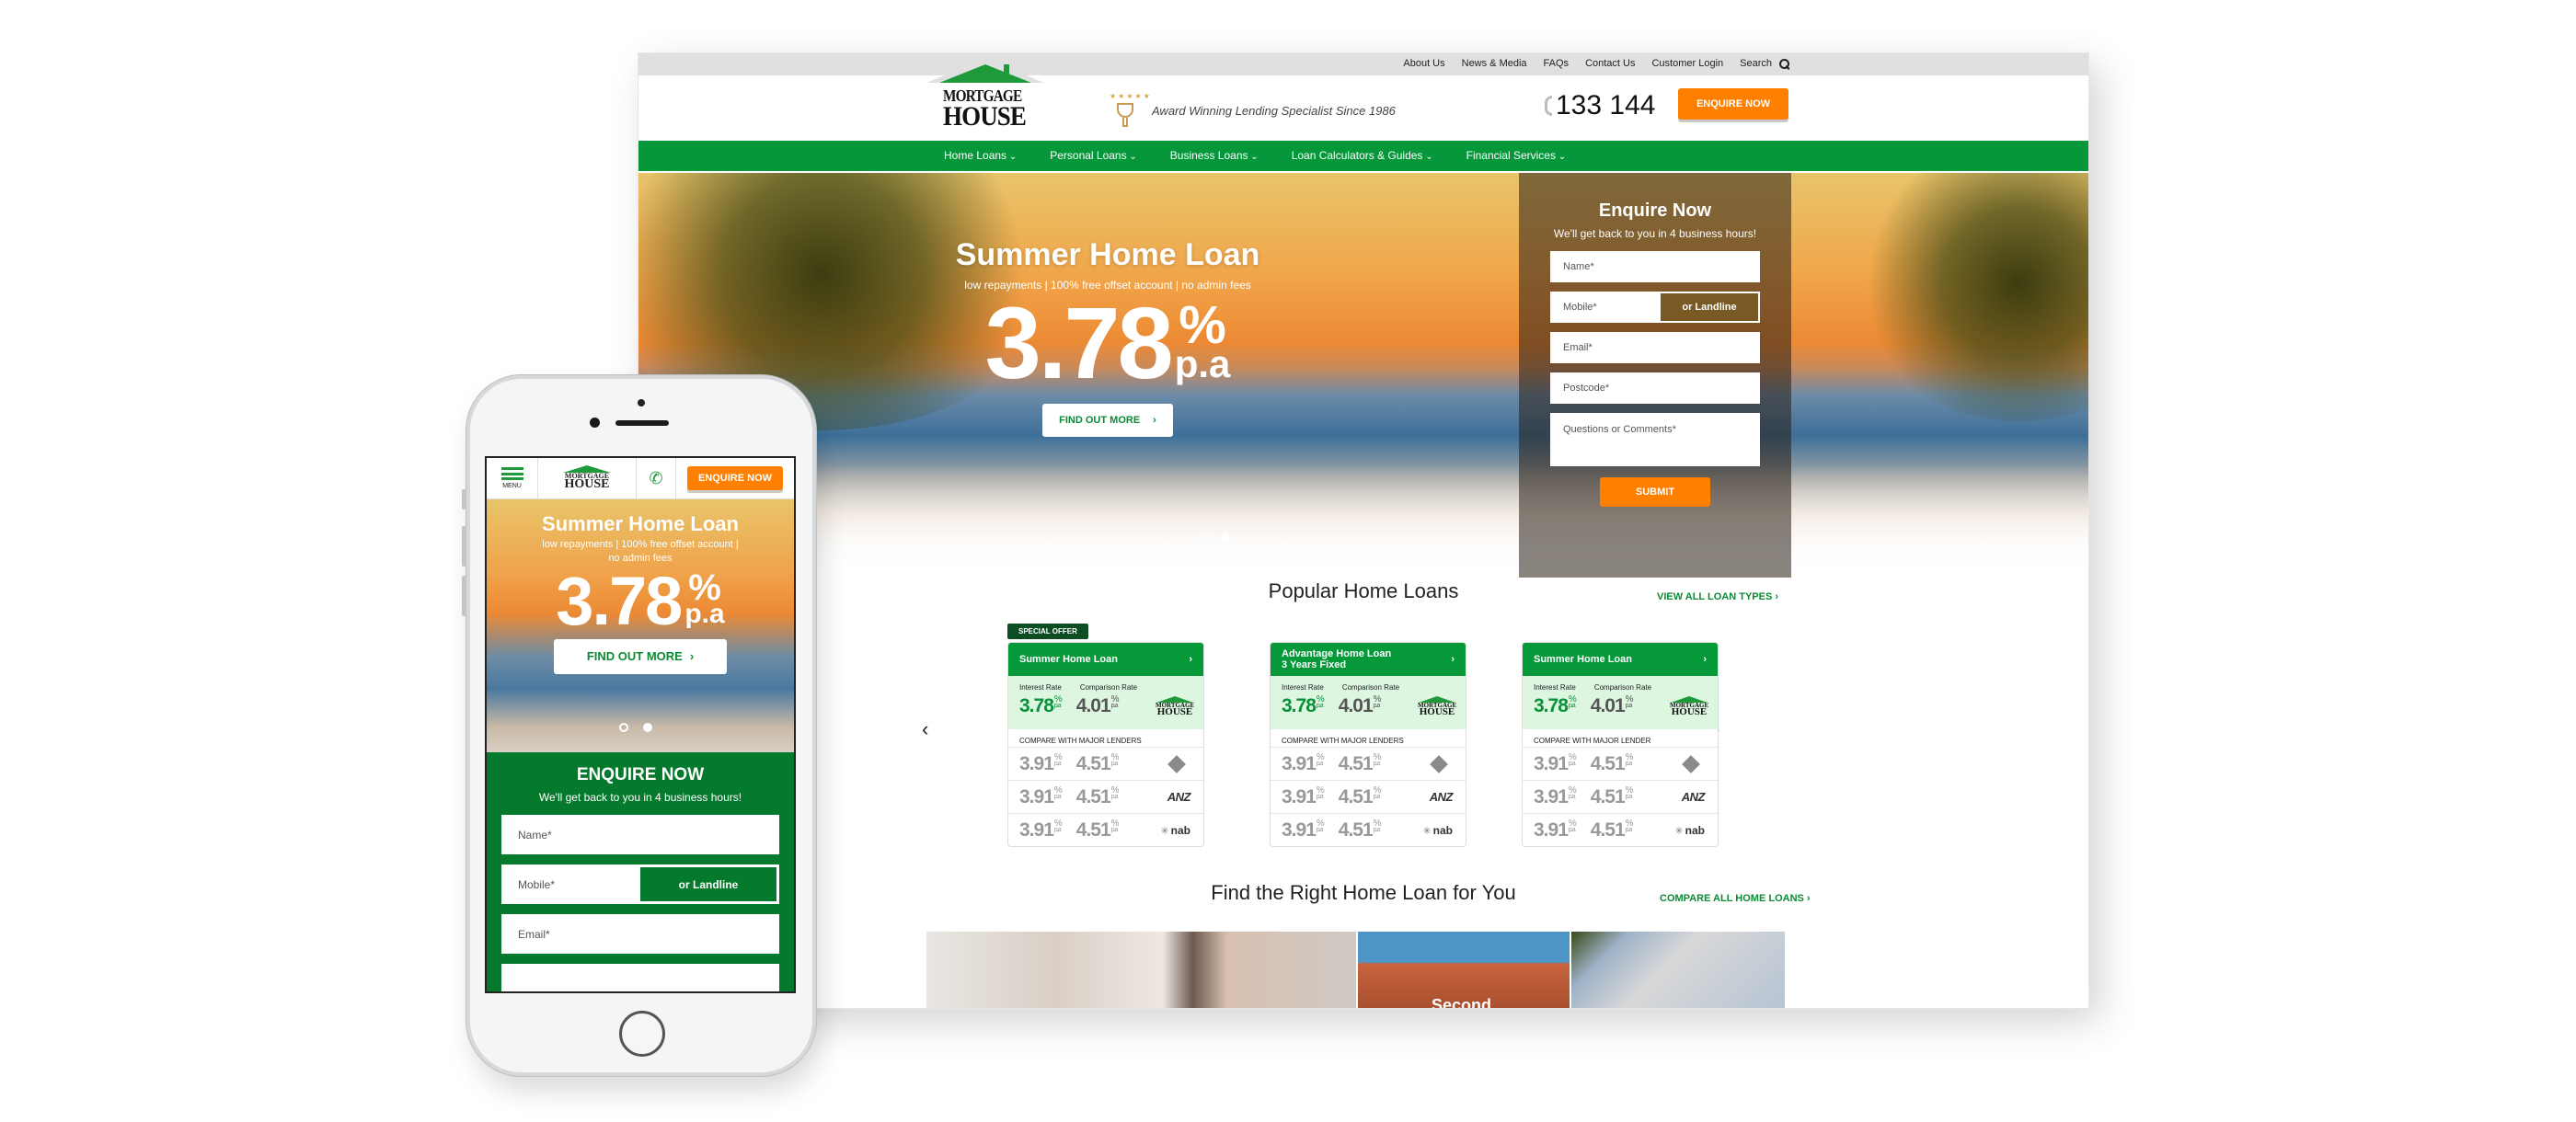  Describe the element at coordinates (1717, 596) in the screenshot. I see `view-all-loan-types-link: VIEW ALL LOAN TYPES ›` at that location.